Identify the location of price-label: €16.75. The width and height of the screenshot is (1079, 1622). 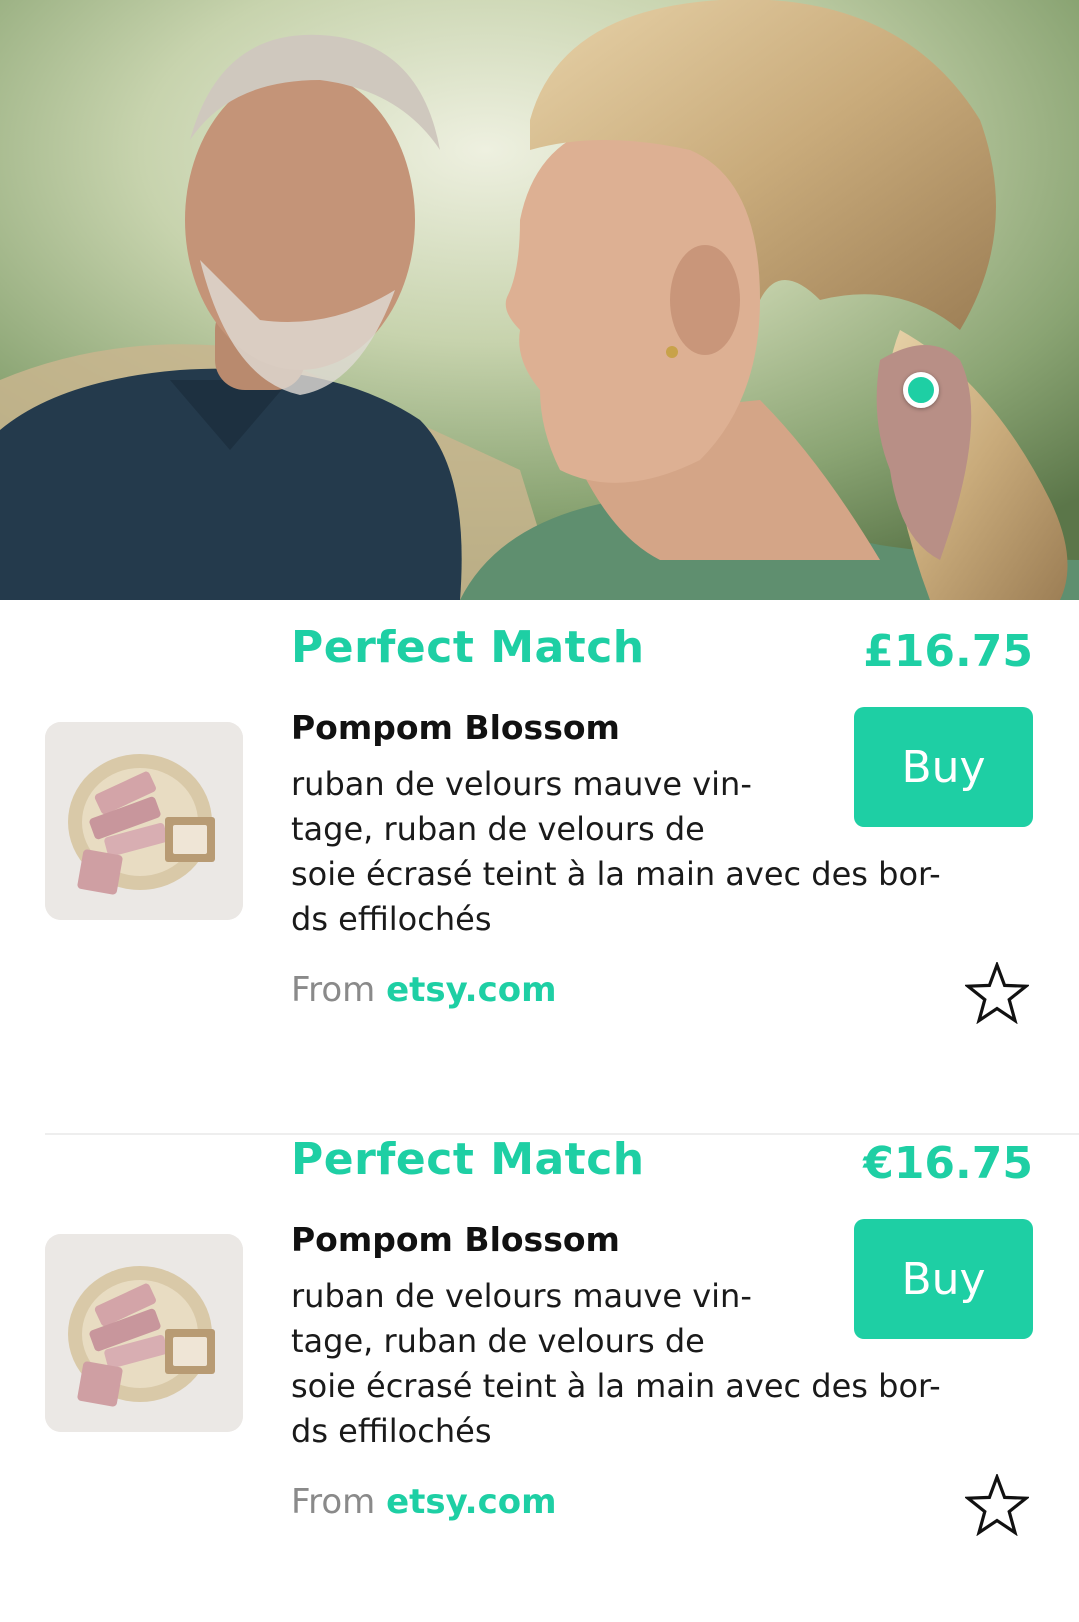
(948, 1163).